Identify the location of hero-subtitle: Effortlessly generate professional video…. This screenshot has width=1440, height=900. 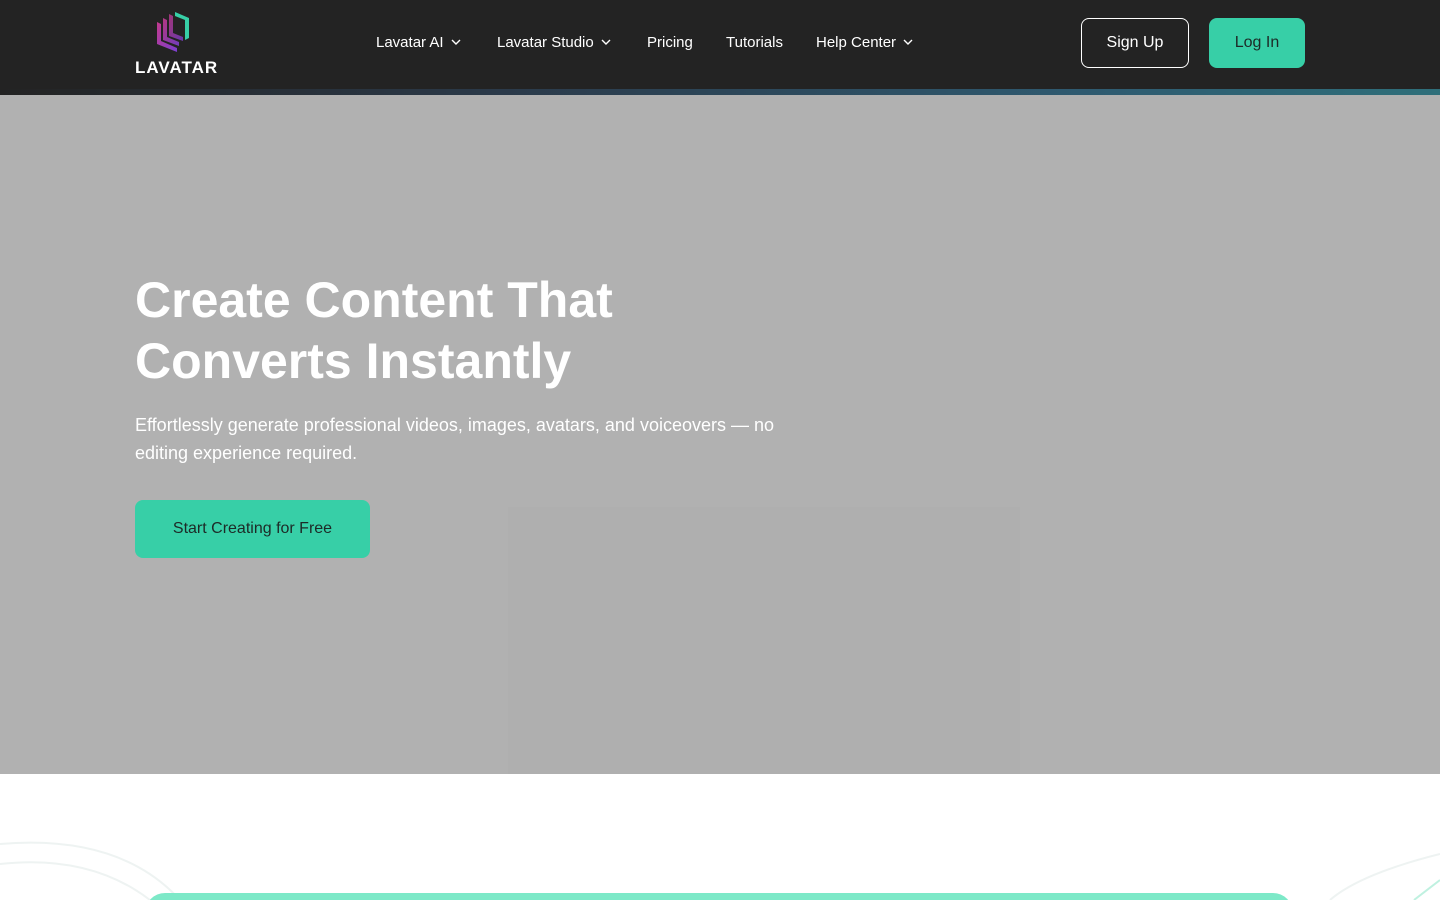
(454, 439).